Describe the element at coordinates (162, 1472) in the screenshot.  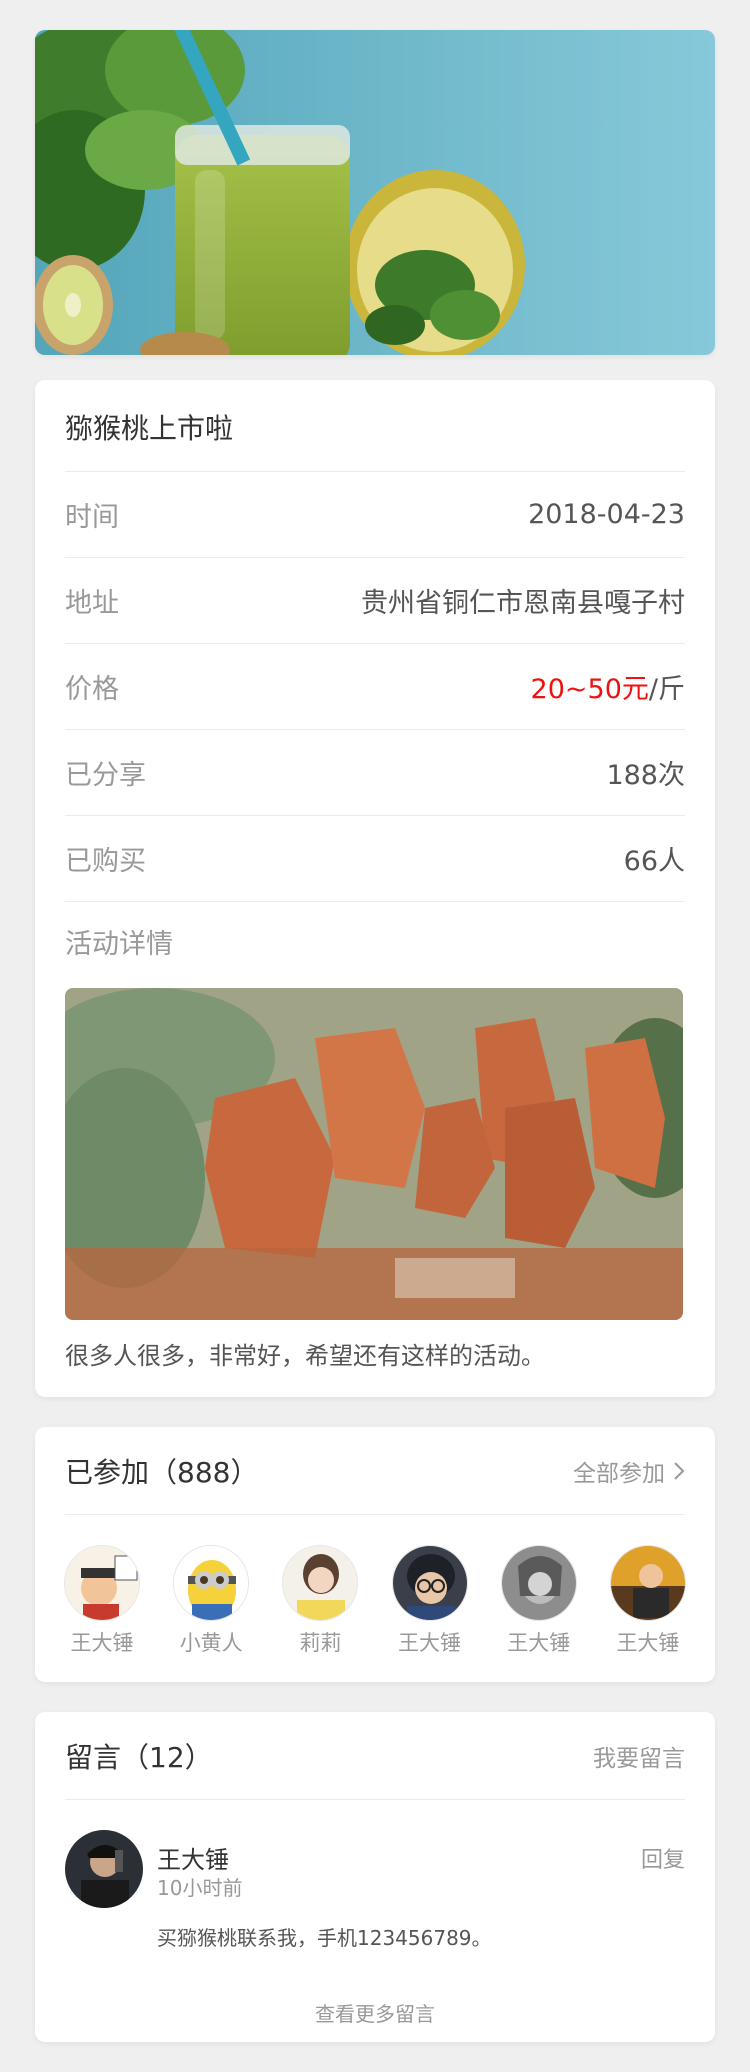
I see `joined-title: 已参加（888）` at that location.